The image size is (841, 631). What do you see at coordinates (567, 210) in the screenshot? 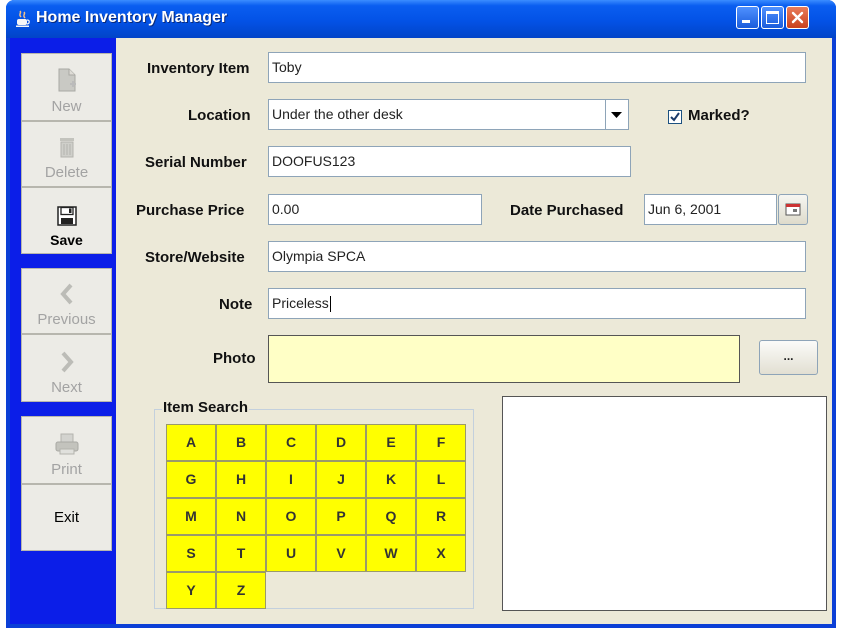
I see `date-purchased-label: Date Purchased` at bounding box center [567, 210].